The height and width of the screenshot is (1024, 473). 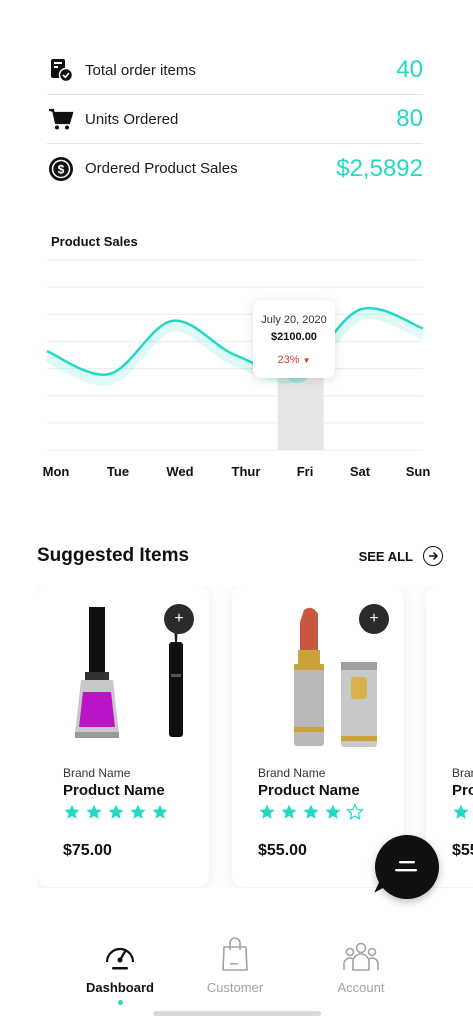 I want to click on product-card: Brand Name Product Name $55.00, so click(x=449, y=736).